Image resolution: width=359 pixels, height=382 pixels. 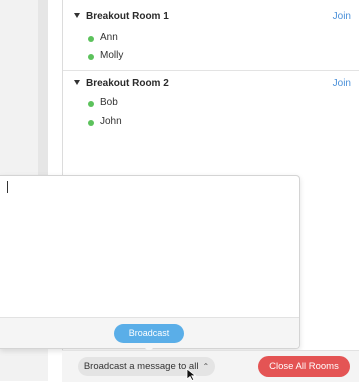 I want to click on member-item: Ann, so click(x=211, y=40).